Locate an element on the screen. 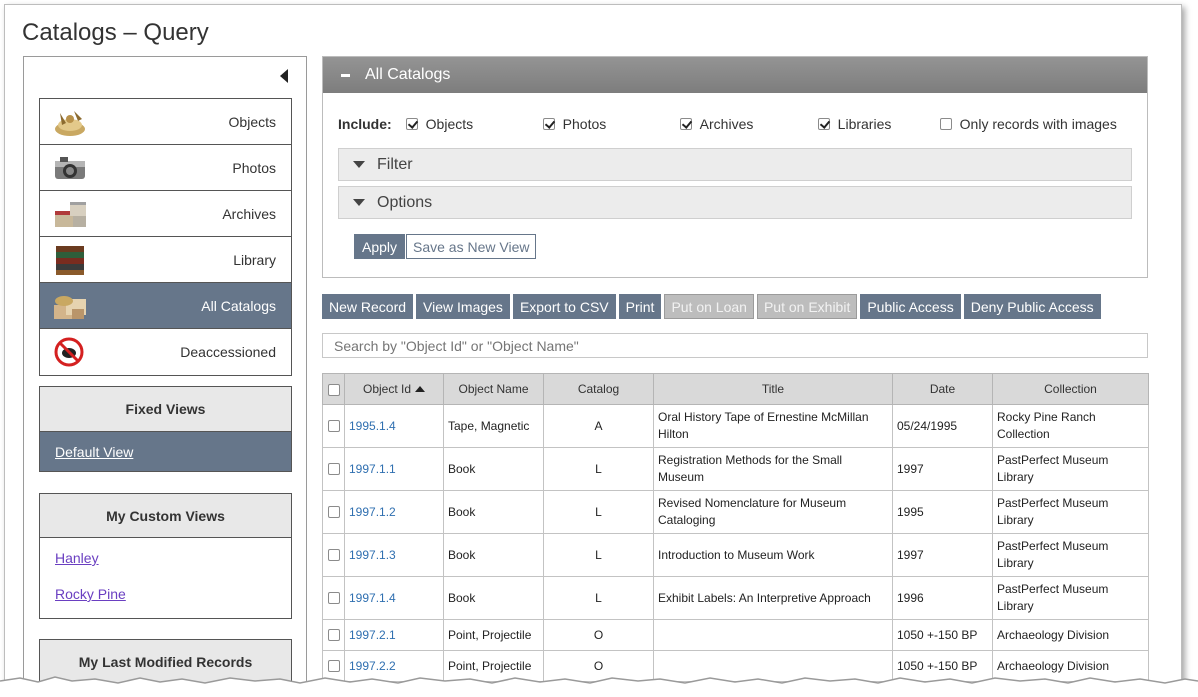  filter-label: Filter is located at coordinates (395, 164).